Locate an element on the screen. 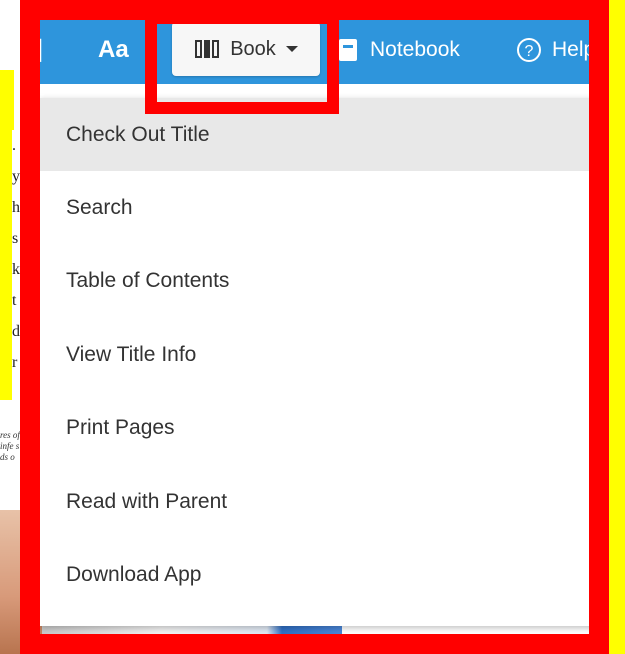  reader-toolbar: Aa Book Notebook ? Help is located at coordinates (314, 49).